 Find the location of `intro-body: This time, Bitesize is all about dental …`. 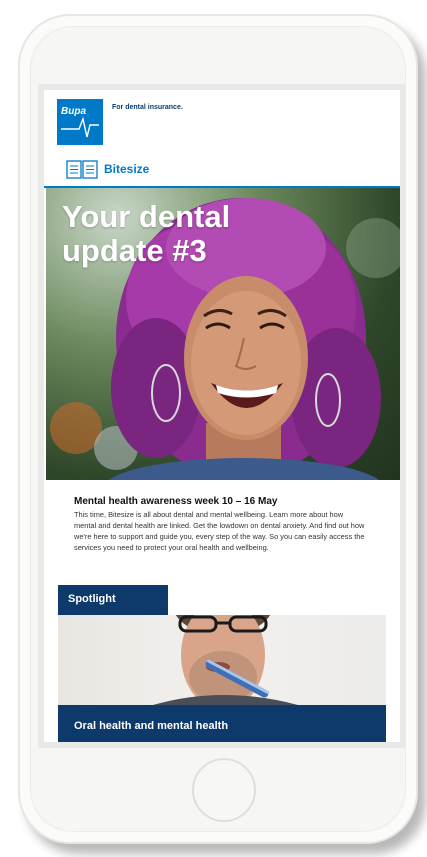

intro-body: This time, Bitesize is all about dental … is located at coordinates (219, 531).